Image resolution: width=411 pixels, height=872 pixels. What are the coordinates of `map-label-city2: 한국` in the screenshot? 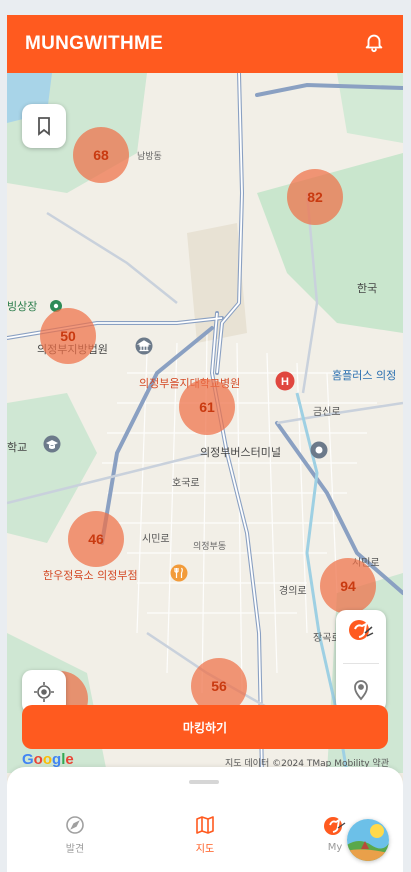 It's located at (367, 288).